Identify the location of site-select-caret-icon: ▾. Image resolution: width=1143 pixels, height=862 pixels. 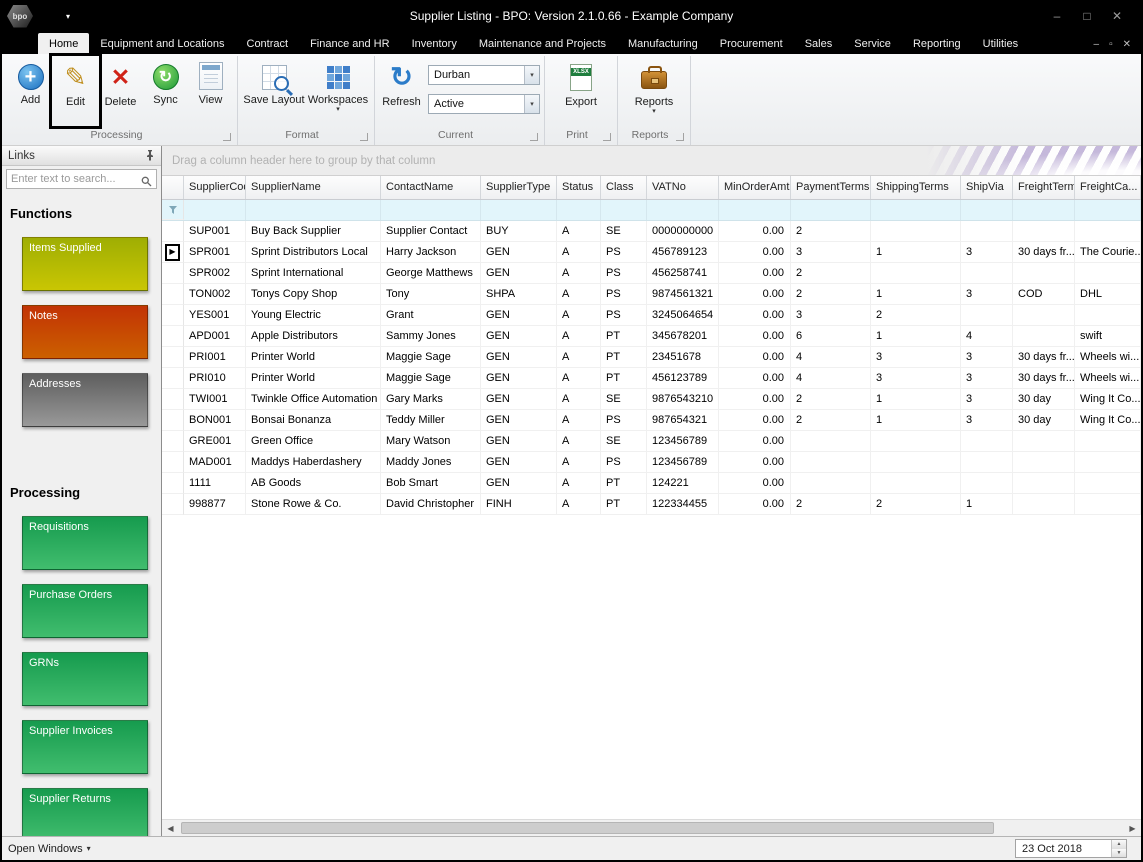
(531, 75).